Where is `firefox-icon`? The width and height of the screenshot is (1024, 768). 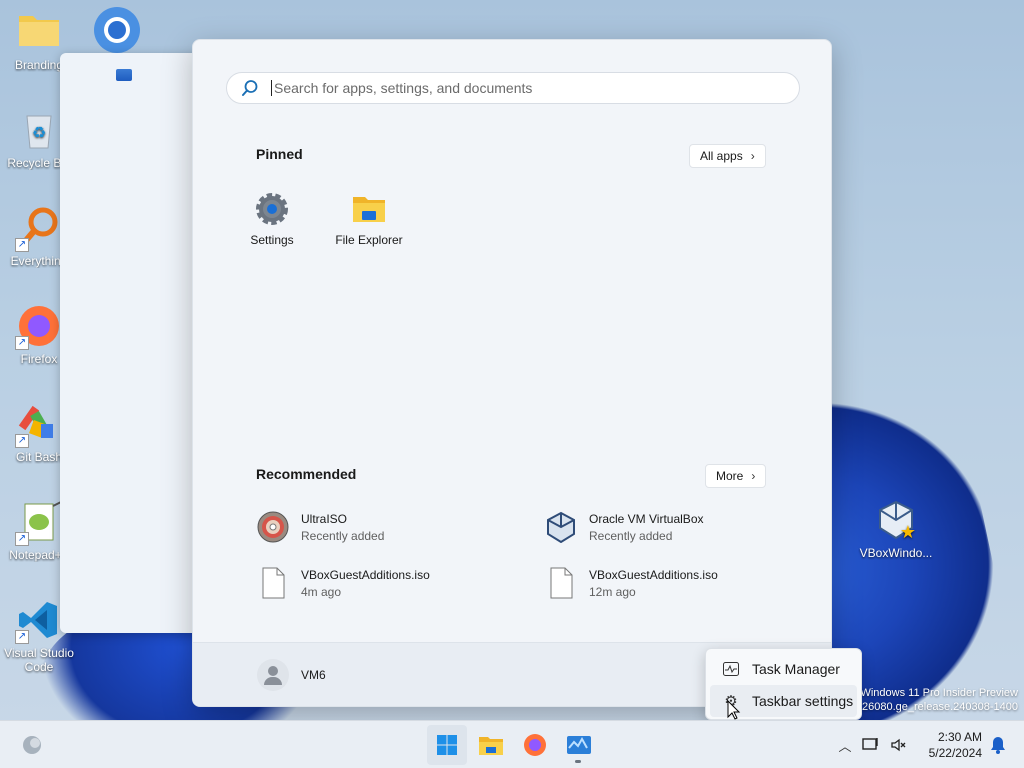
firefox-icon is located at coordinates (535, 745).